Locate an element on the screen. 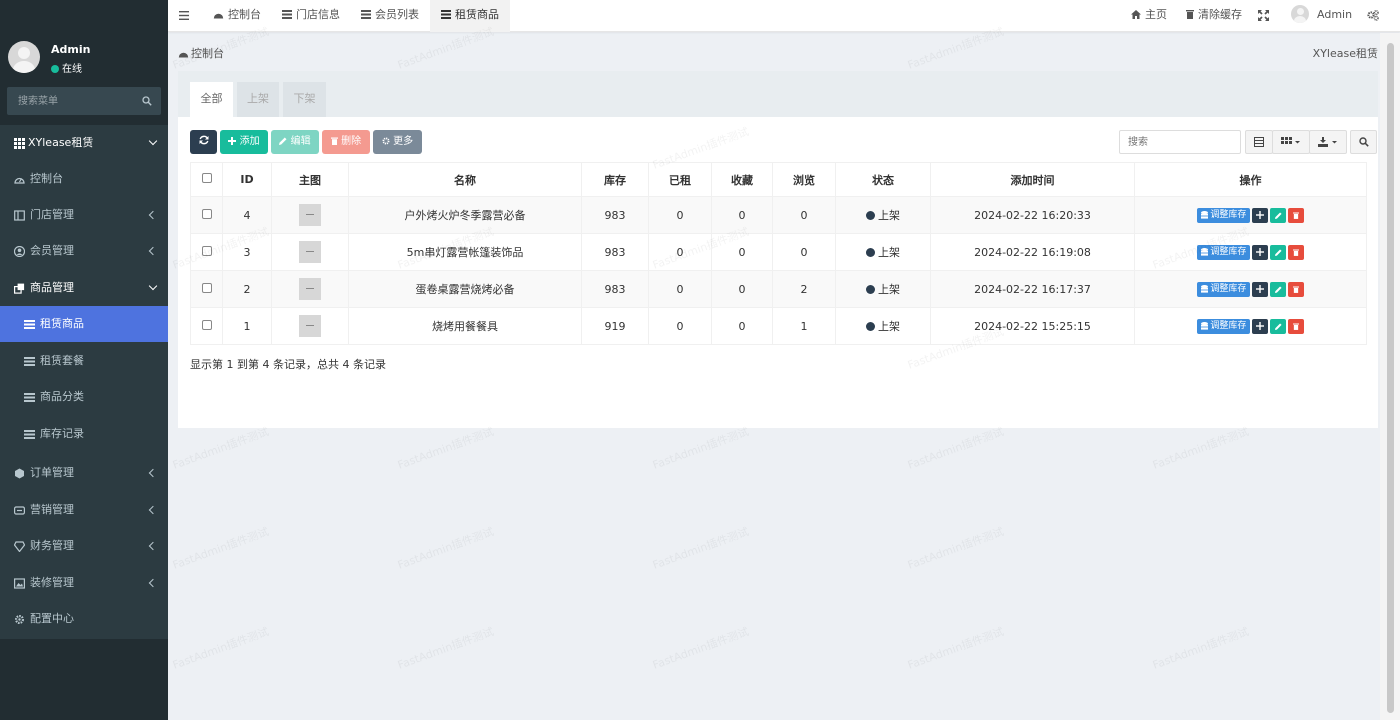 This screenshot has width=1400, height=720. chevron-left-icon is located at coordinates (153, 473).